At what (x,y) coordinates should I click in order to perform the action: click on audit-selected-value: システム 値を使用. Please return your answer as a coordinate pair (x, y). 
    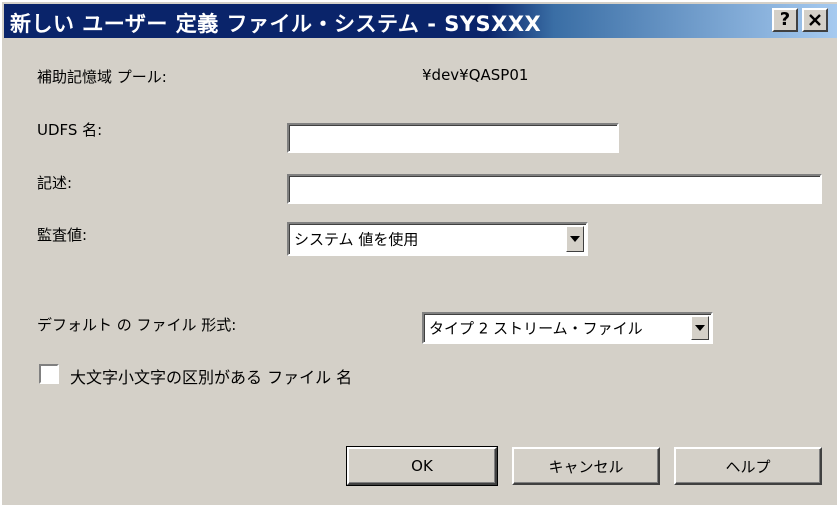
    Looking at the image, I should click on (356, 239).